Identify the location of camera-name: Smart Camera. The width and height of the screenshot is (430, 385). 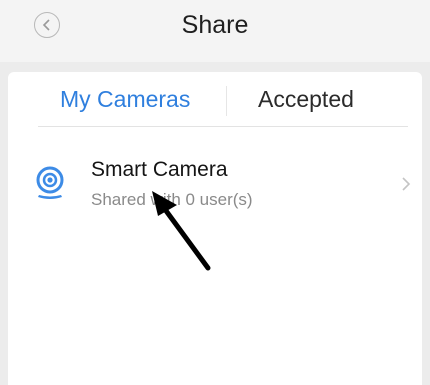
(159, 169).